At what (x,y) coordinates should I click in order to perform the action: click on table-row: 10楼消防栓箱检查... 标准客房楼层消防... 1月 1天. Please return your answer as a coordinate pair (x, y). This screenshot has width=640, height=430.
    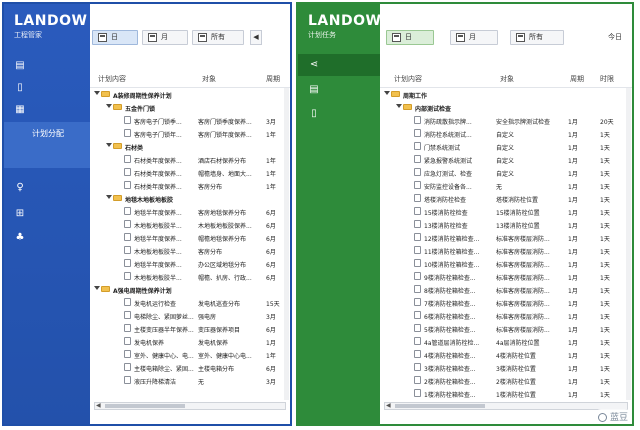
    Looking at the image, I should click on (506, 263).